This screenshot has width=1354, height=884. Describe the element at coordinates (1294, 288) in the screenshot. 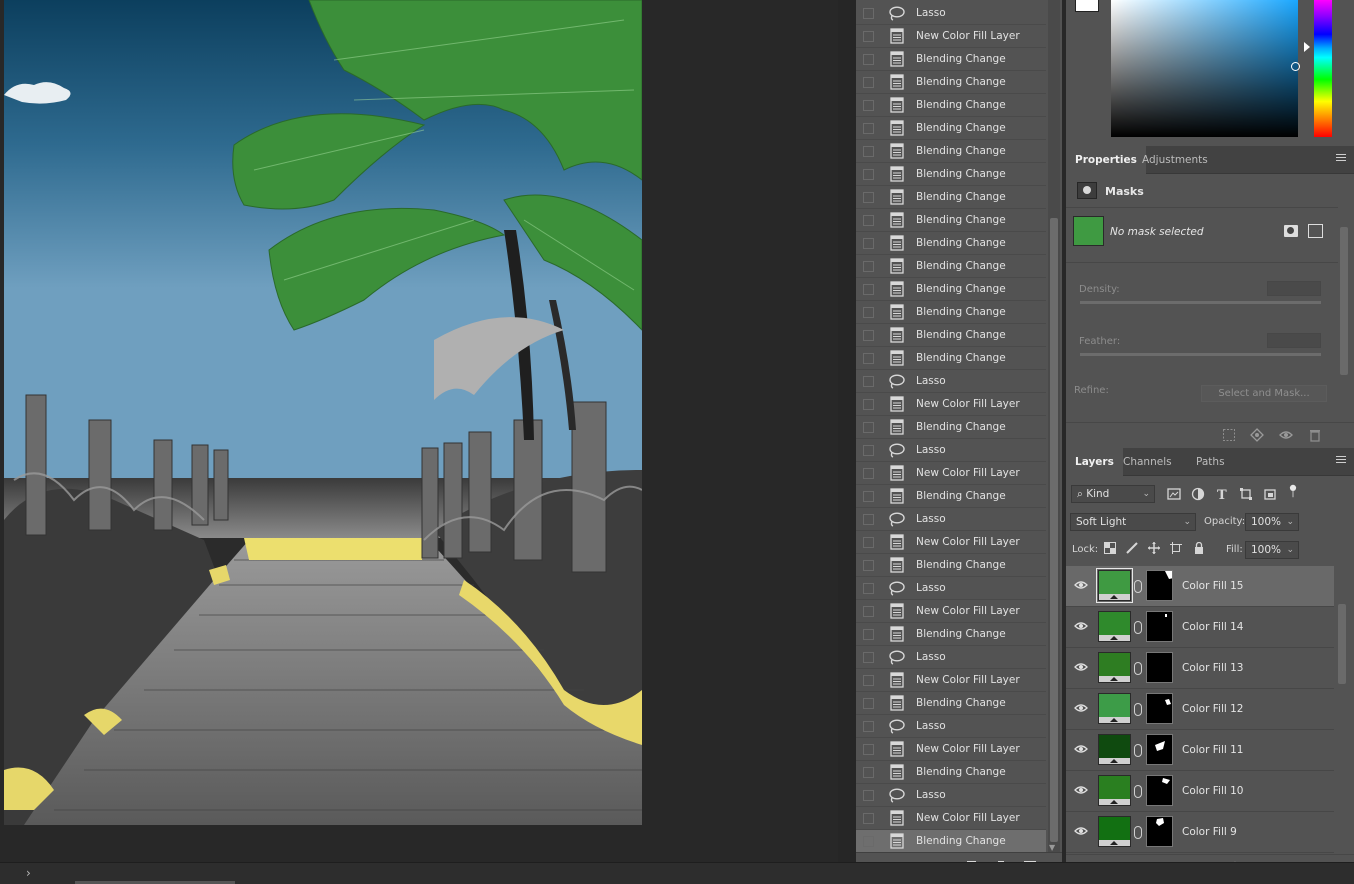

I see `density-input` at that location.